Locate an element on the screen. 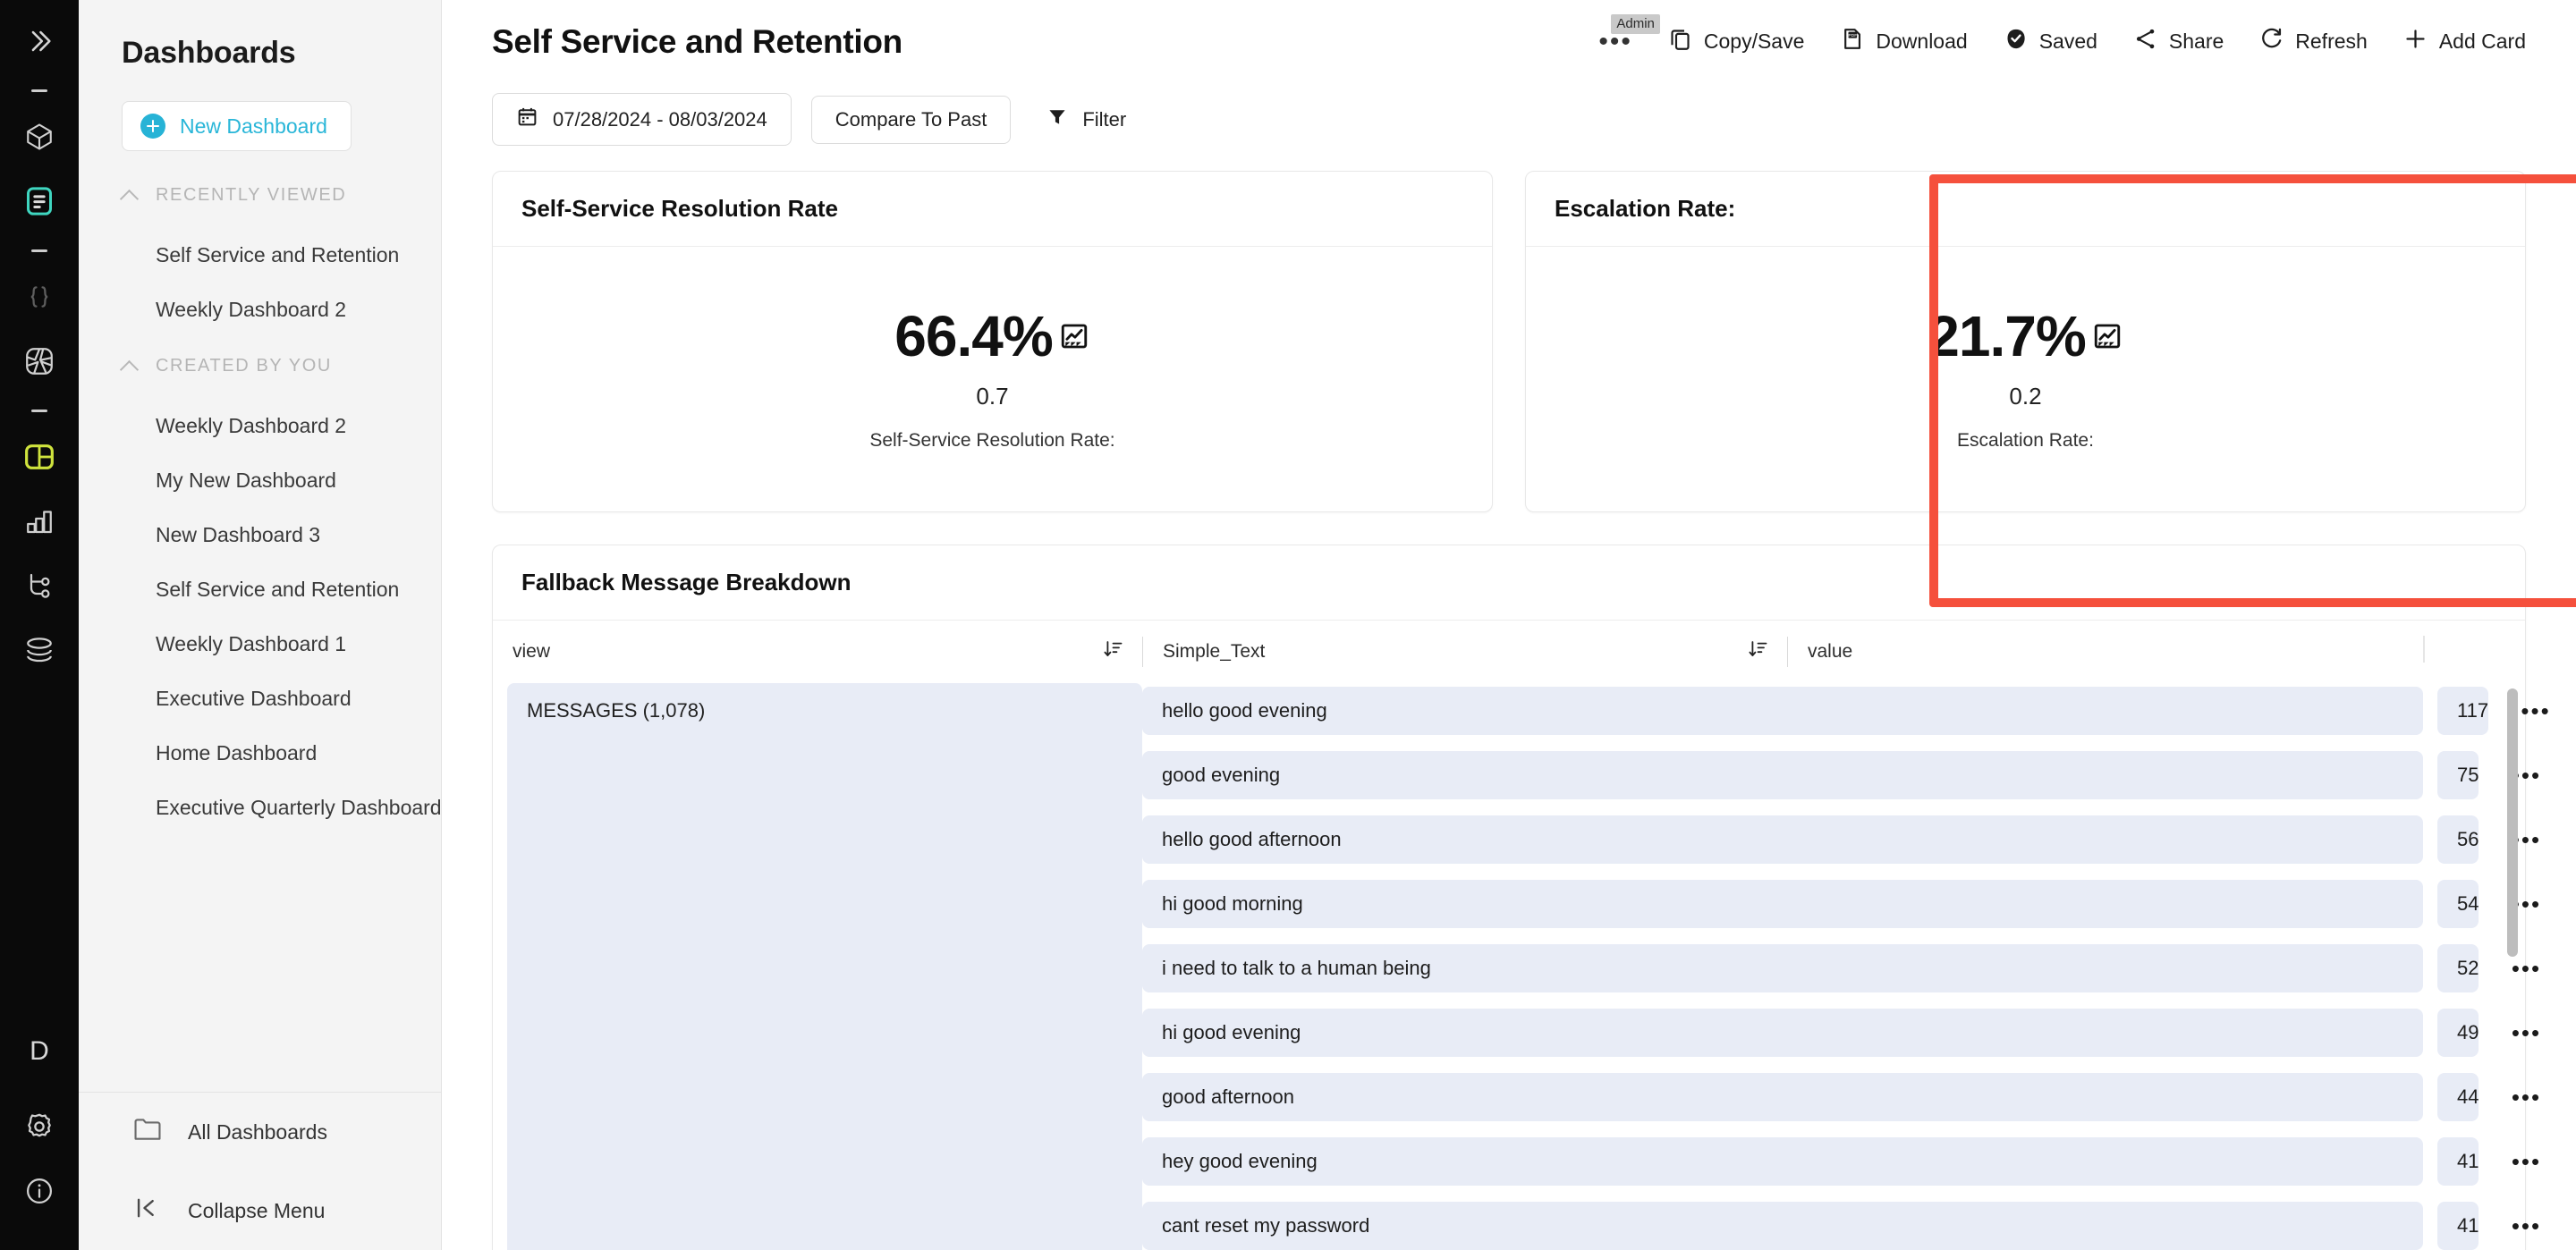  gear-icon is located at coordinates (39, 1126).